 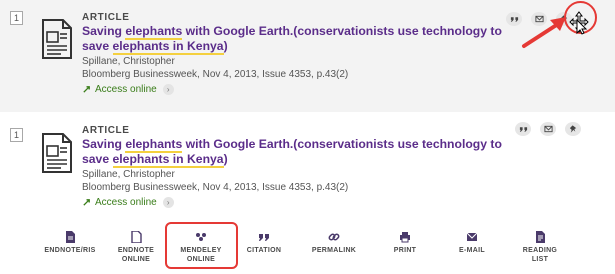 I want to click on permalink-button: PERMALINK, so click(x=334, y=243).